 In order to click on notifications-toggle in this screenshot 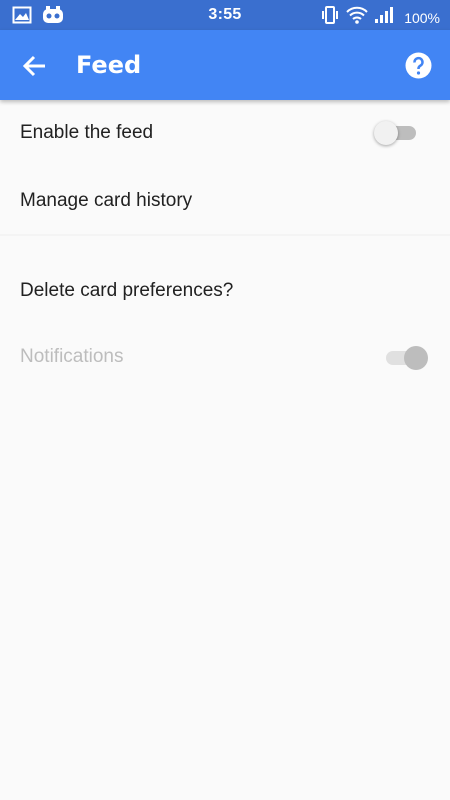, I will do `click(404, 358)`.